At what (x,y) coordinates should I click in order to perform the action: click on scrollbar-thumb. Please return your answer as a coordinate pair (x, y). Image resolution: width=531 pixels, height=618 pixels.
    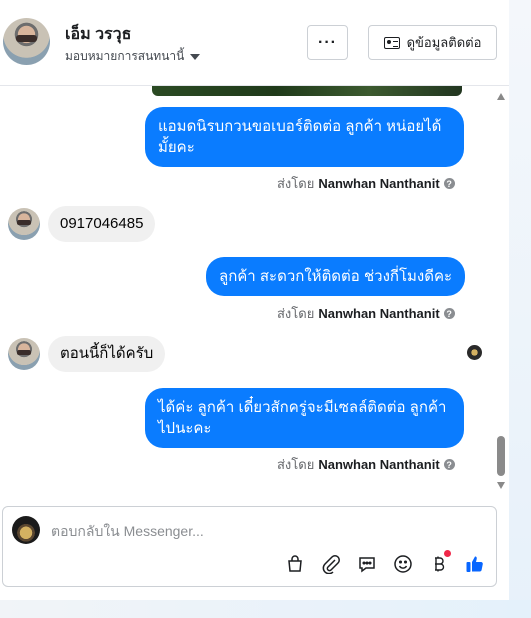
    Looking at the image, I should click on (501, 456).